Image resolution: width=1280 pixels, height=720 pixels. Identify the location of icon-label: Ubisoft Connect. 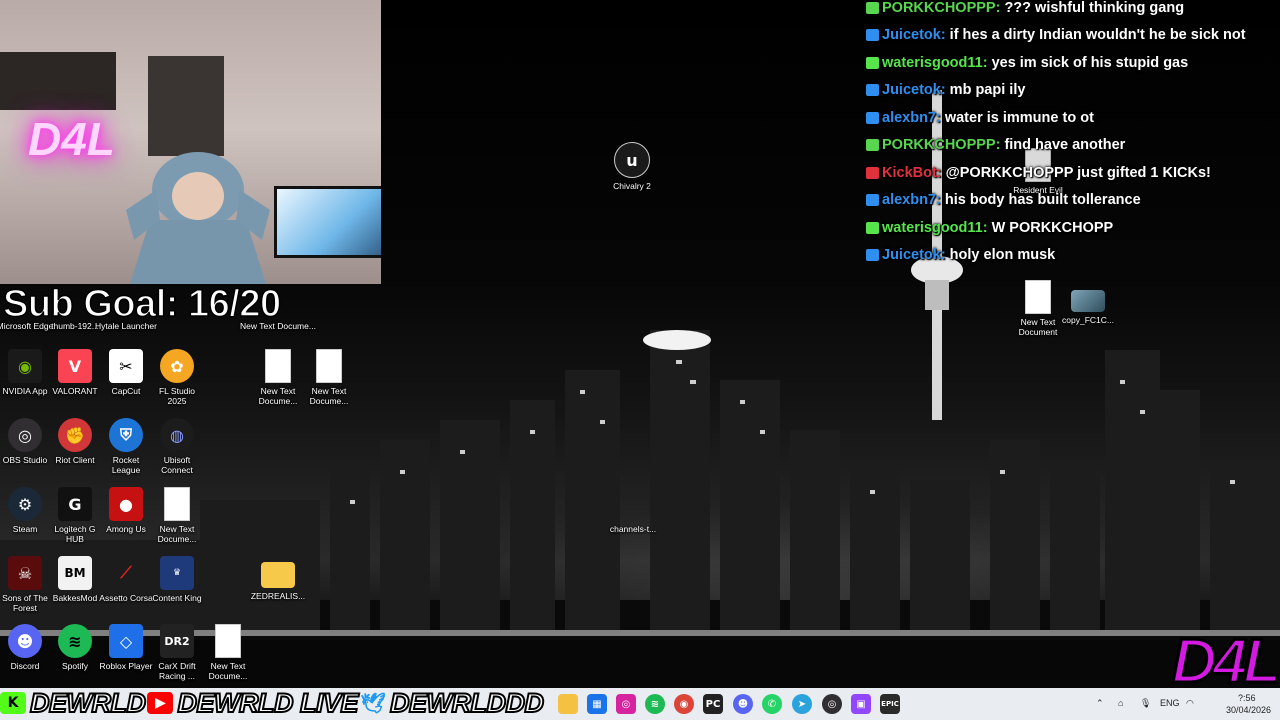
(177, 465).